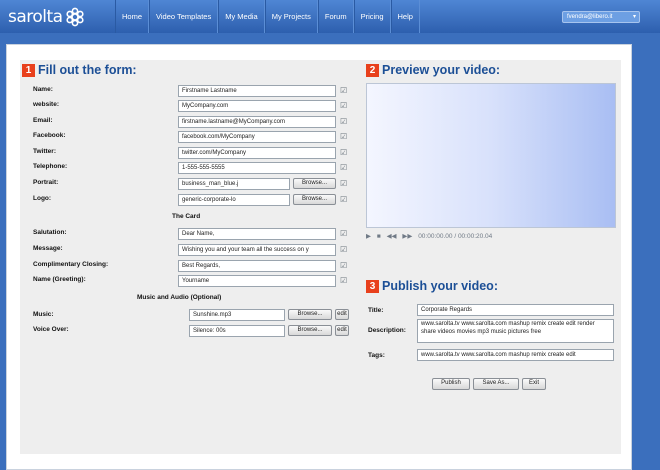 The image size is (660, 470). What do you see at coordinates (28, 70) in the screenshot?
I see `step1-number: 1` at bounding box center [28, 70].